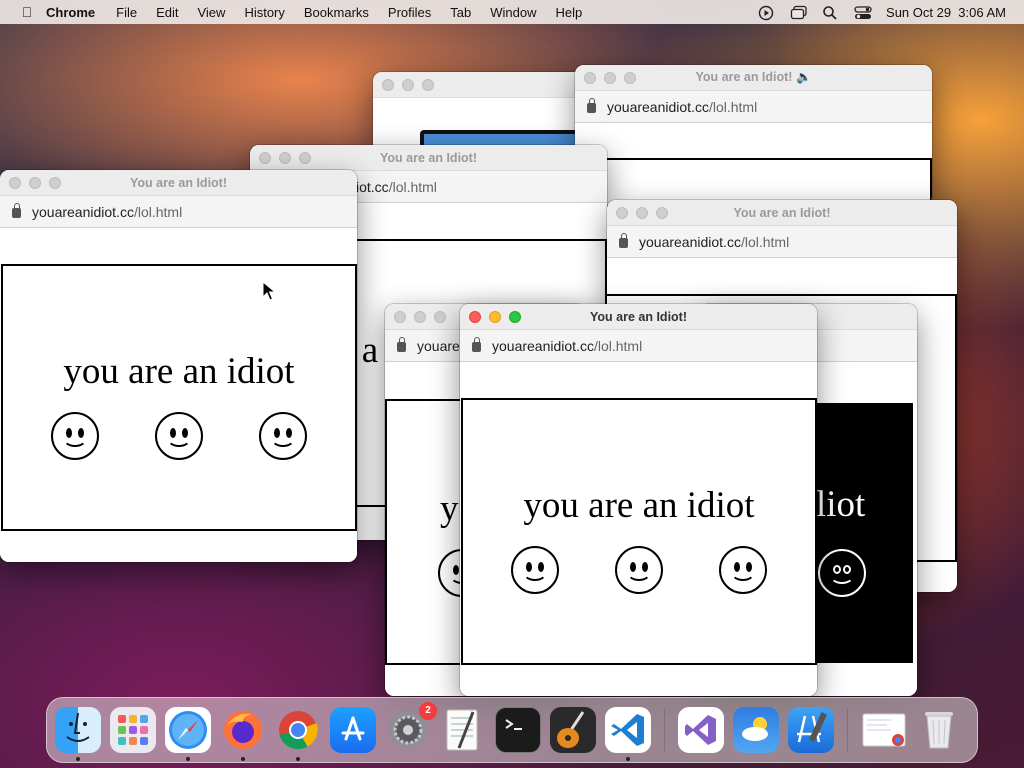 Image resolution: width=1024 pixels, height=768 pixels. I want to click on vscode-icon, so click(628, 734).